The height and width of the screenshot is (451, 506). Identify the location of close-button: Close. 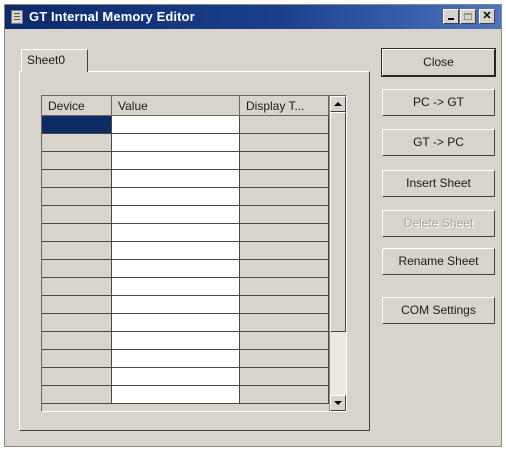
(438, 62).